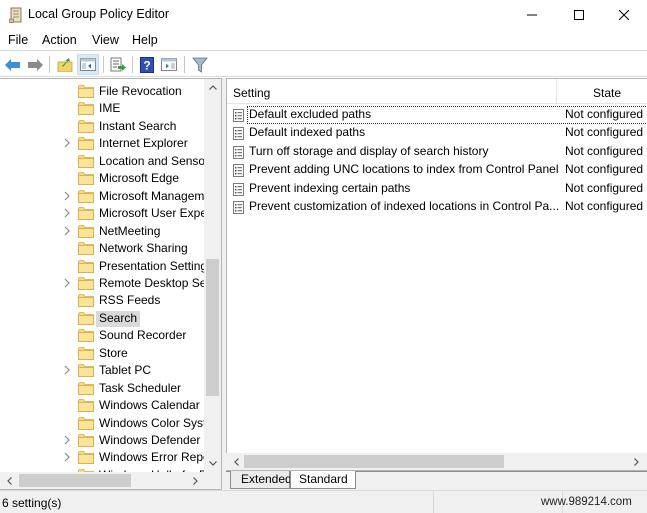 Image resolution: width=647 pixels, height=513 pixels. Describe the element at coordinates (75, 480) in the screenshot. I see `tree-horizontal-scroll-thumb` at that location.